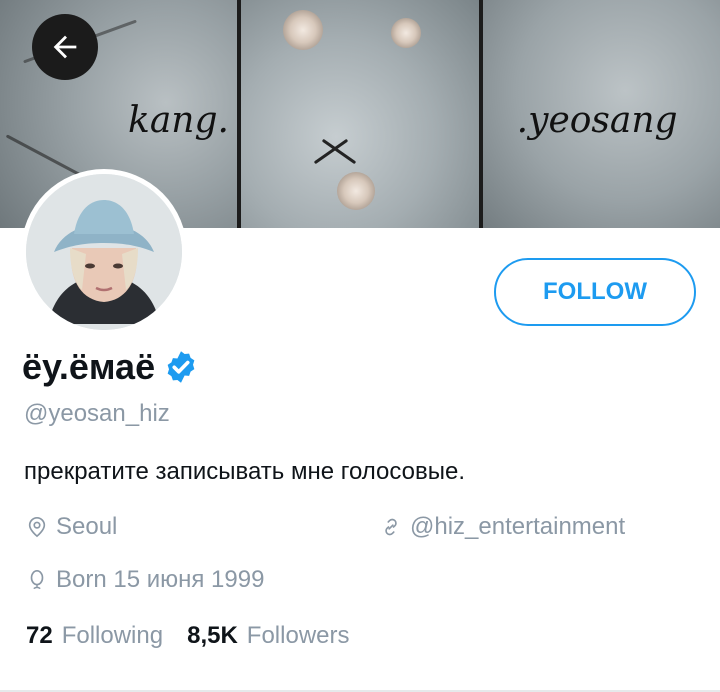 The image size is (720, 692). Describe the element at coordinates (391, 527) in the screenshot. I see `link-icon` at that location.